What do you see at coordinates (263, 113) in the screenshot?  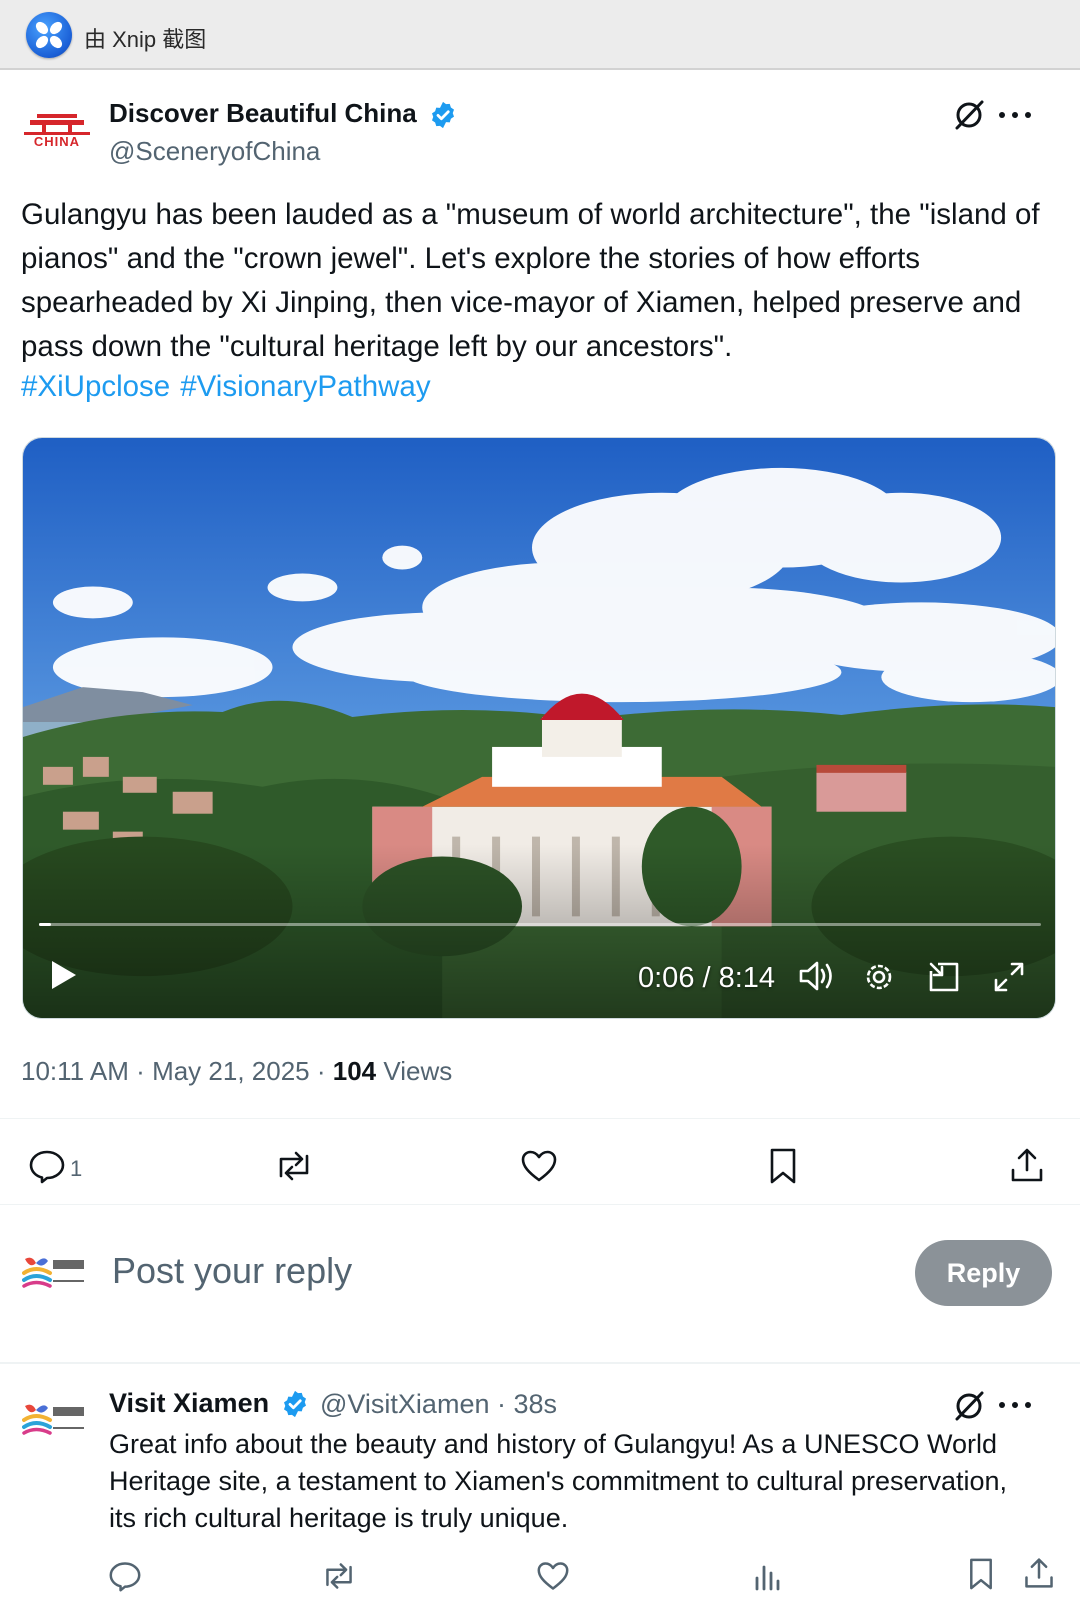 I see `author-name: Discover Beautiful China` at bounding box center [263, 113].